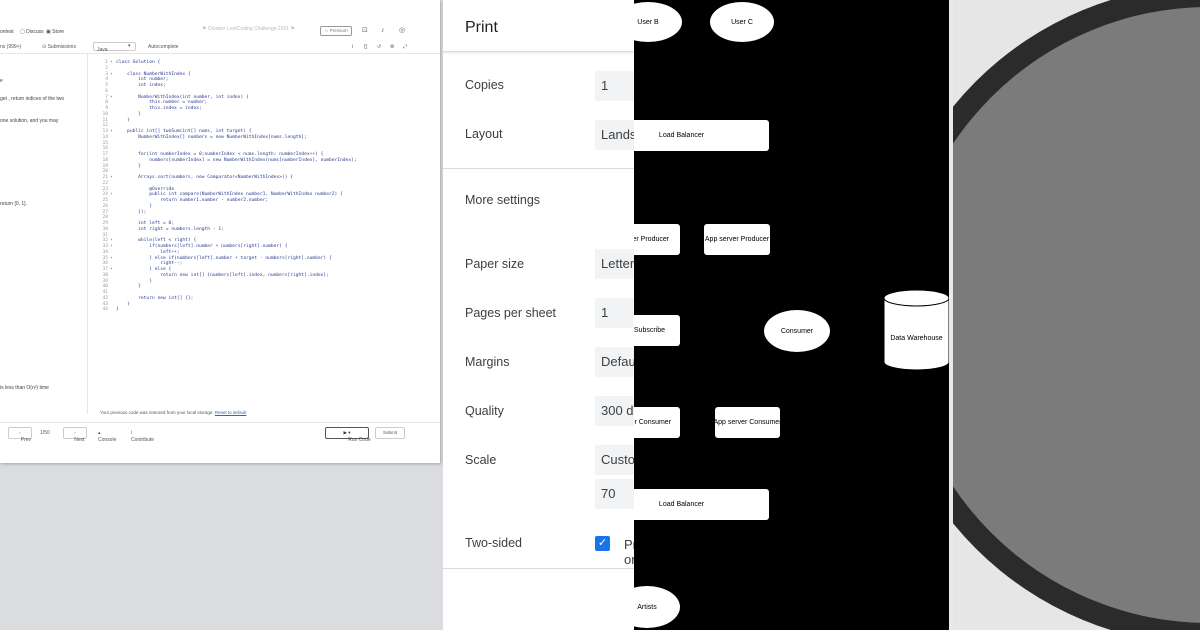 This screenshot has height=630, width=1200. I want to click on problem-page: 1/50, so click(45, 433).